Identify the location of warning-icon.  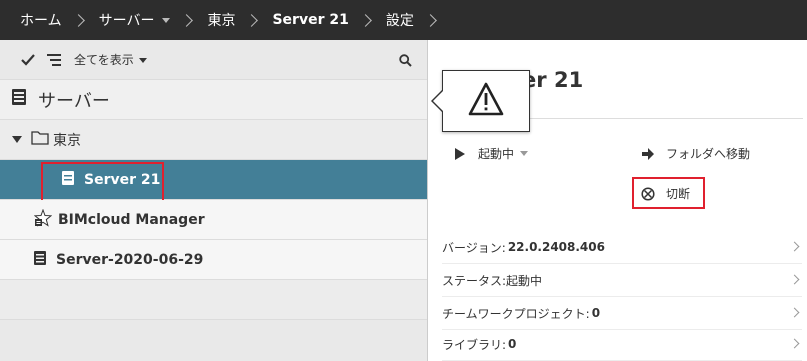
(486, 101).